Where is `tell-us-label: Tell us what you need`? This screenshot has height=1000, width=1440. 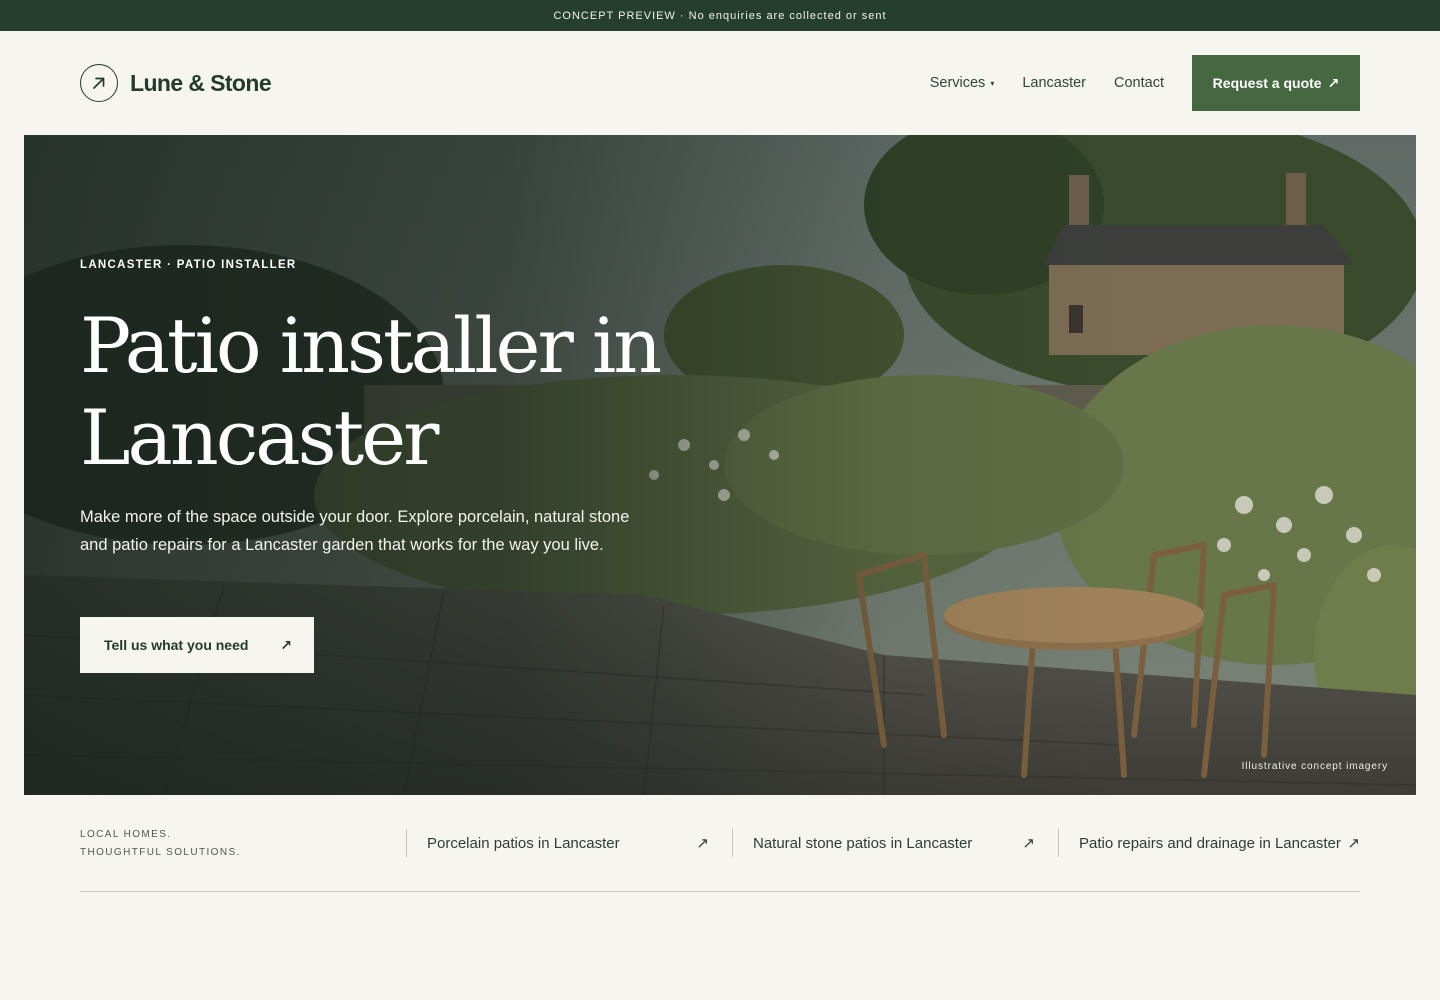 tell-us-label: Tell us what you need is located at coordinates (176, 645).